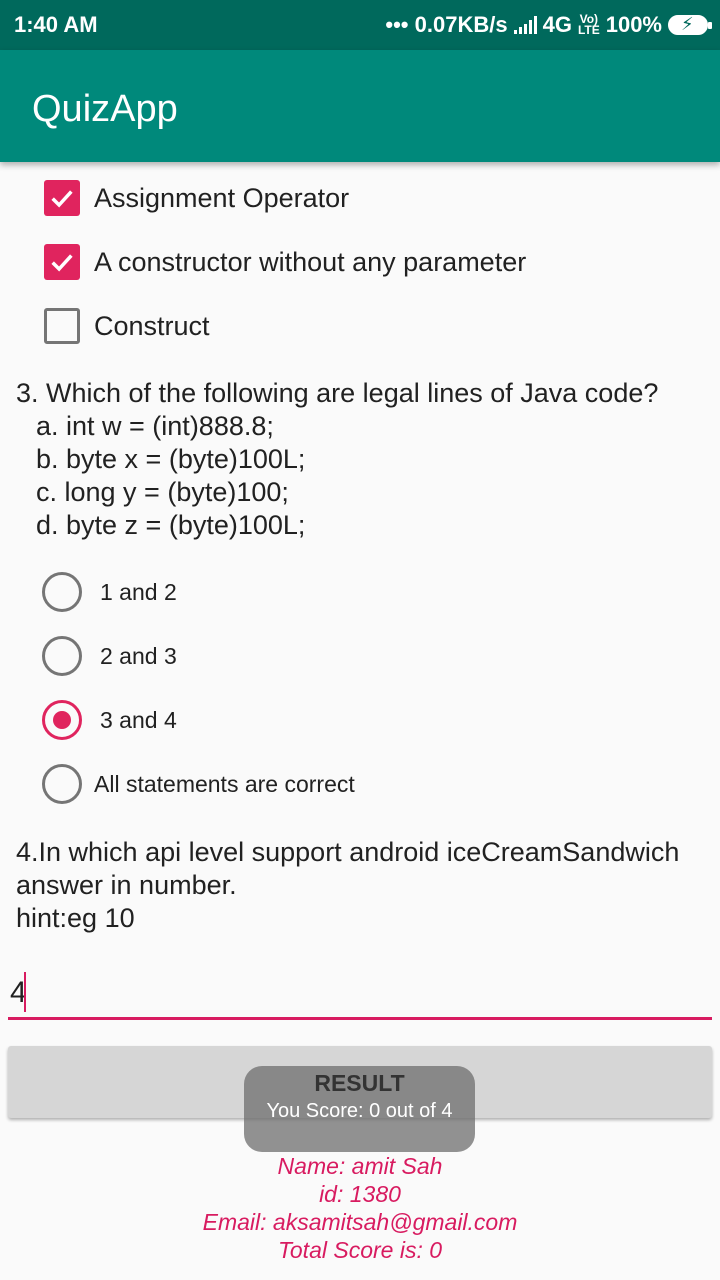 Image resolution: width=720 pixels, height=1280 pixels. Describe the element at coordinates (56, 24) in the screenshot. I see `status-time: 1:40 AM` at that location.